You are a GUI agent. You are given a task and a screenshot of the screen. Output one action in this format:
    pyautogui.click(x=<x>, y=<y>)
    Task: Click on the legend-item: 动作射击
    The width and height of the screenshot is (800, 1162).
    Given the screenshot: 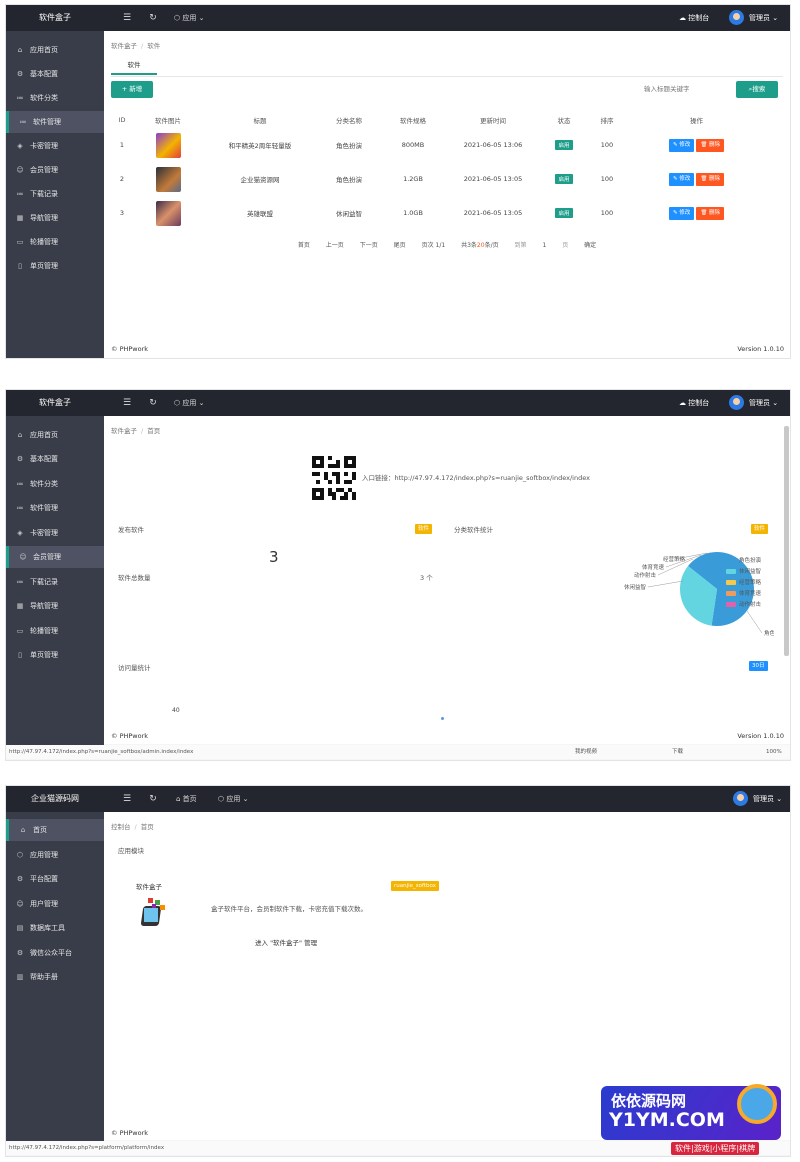 What is the action you would take?
    pyautogui.click(x=743, y=604)
    